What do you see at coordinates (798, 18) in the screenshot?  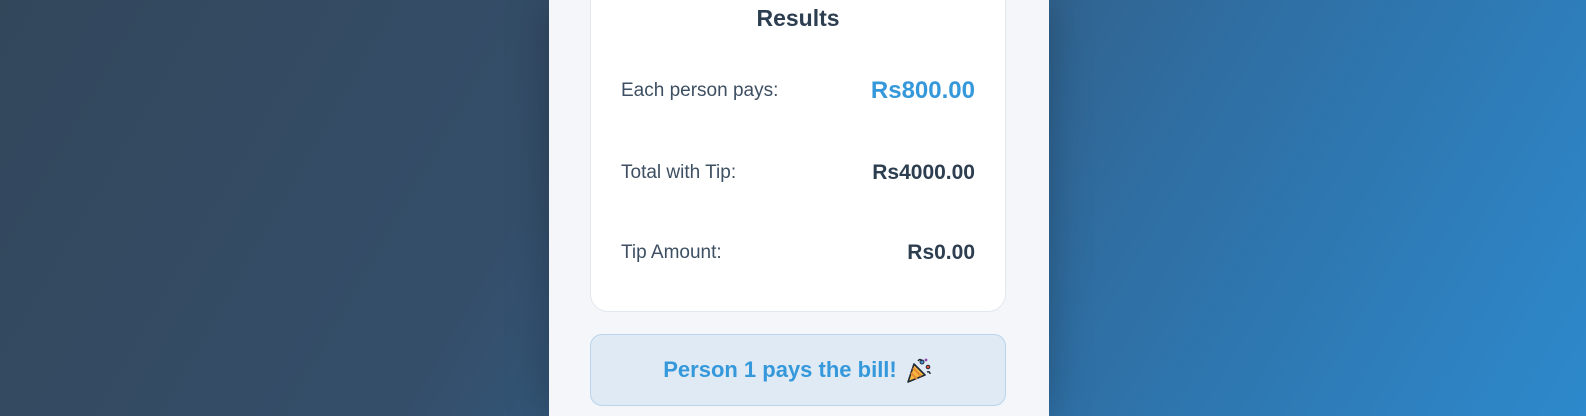 I see `results-title: Results` at bounding box center [798, 18].